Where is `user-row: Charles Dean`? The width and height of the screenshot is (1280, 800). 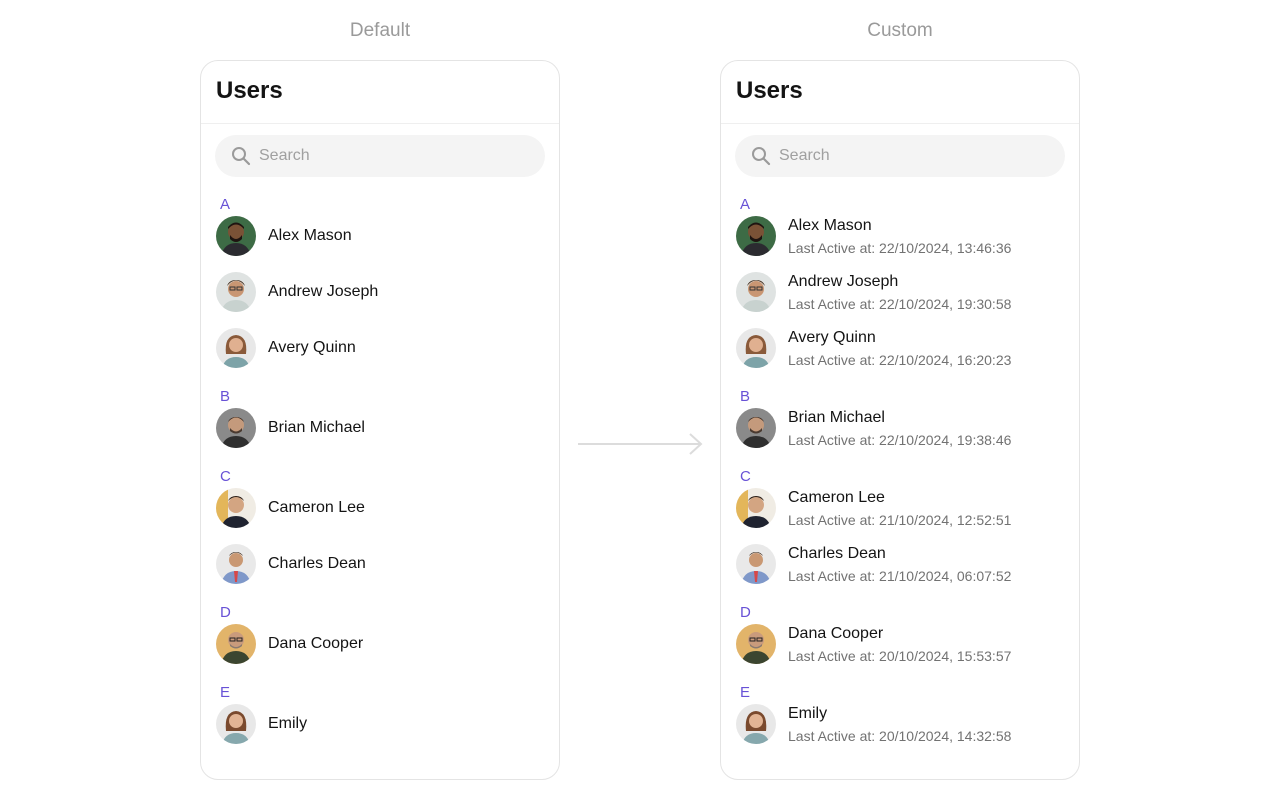 user-row: Charles Dean is located at coordinates (380, 564).